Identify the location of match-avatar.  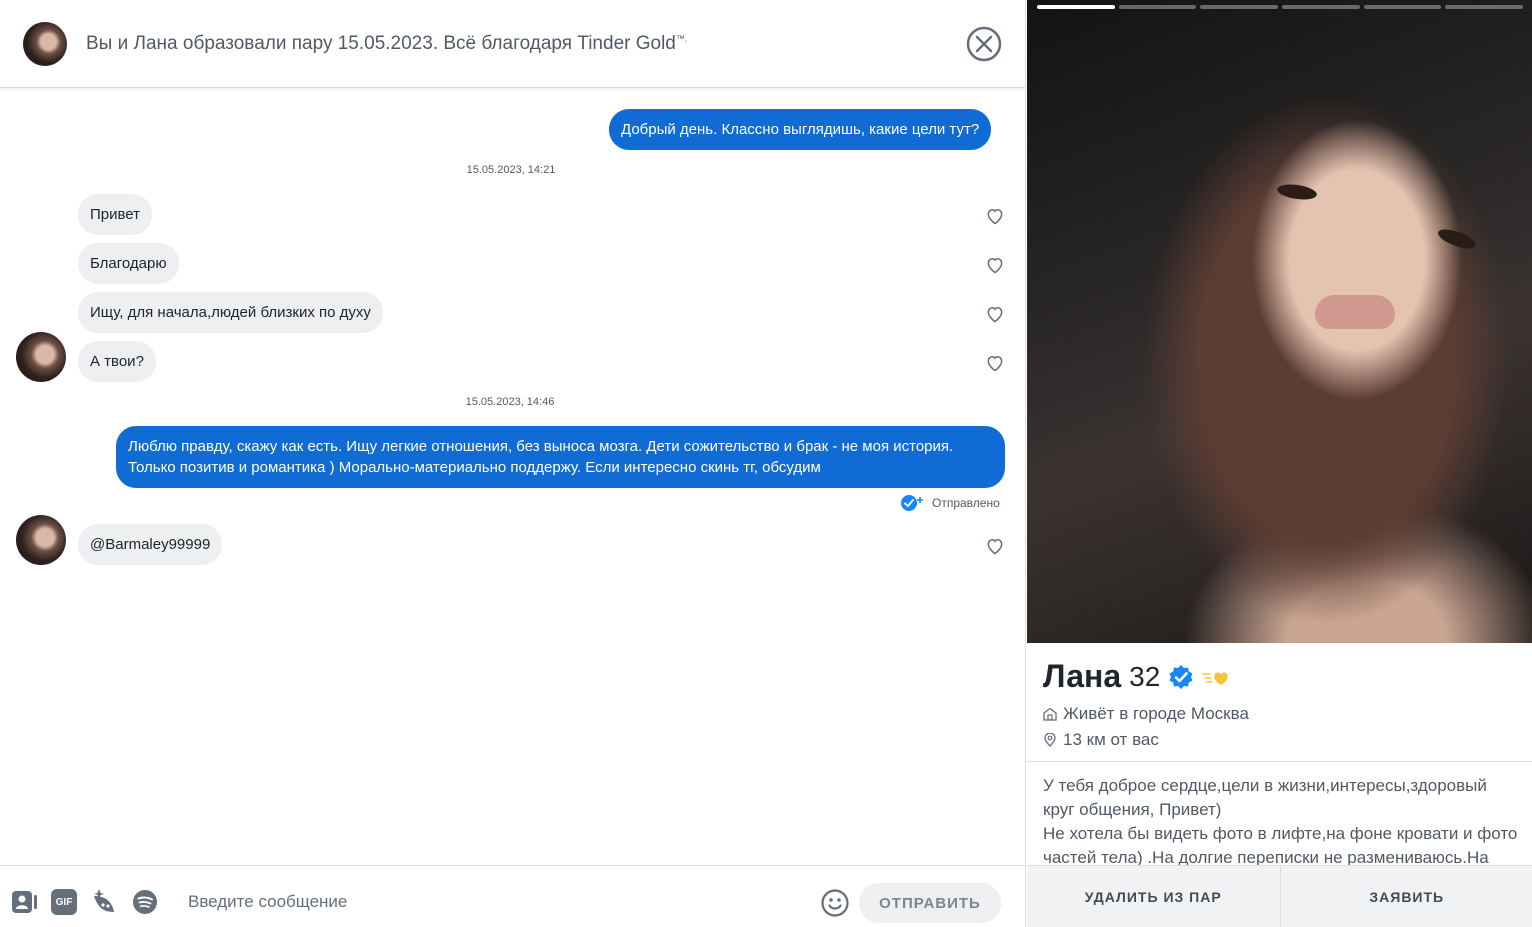
(45, 44).